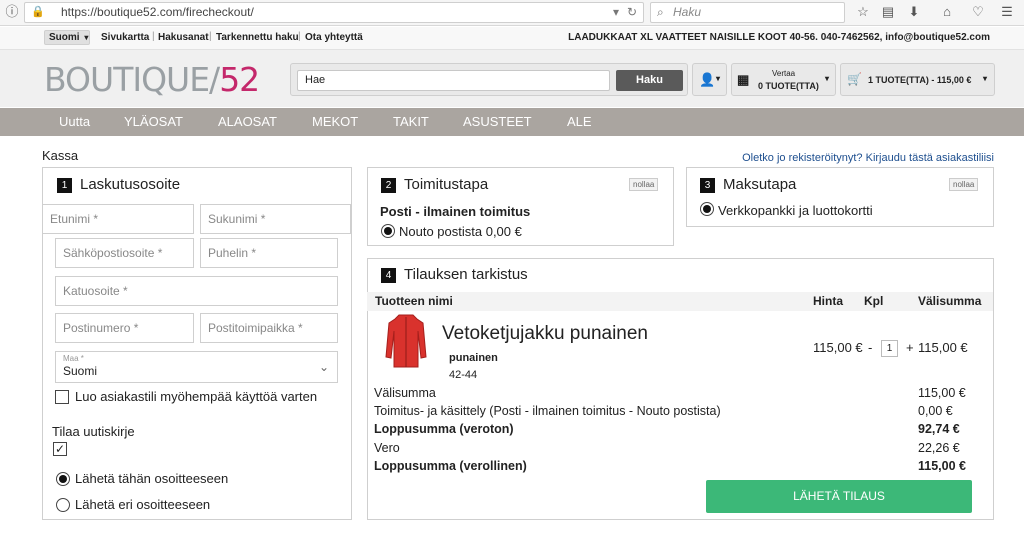 This screenshot has height=538, width=1024. I want to click on language-selector: Suomi ▾, so click(67, 37).